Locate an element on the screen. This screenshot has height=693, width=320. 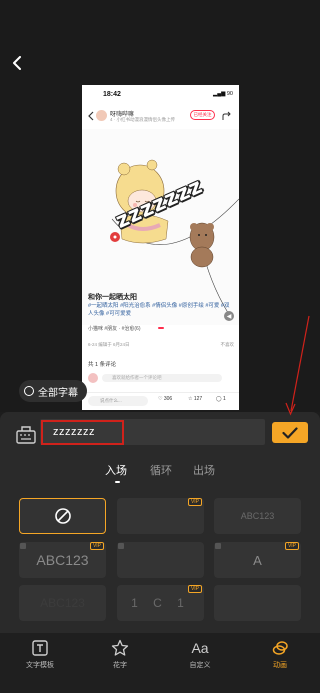
check-icon is located at coordinates (290, 432).